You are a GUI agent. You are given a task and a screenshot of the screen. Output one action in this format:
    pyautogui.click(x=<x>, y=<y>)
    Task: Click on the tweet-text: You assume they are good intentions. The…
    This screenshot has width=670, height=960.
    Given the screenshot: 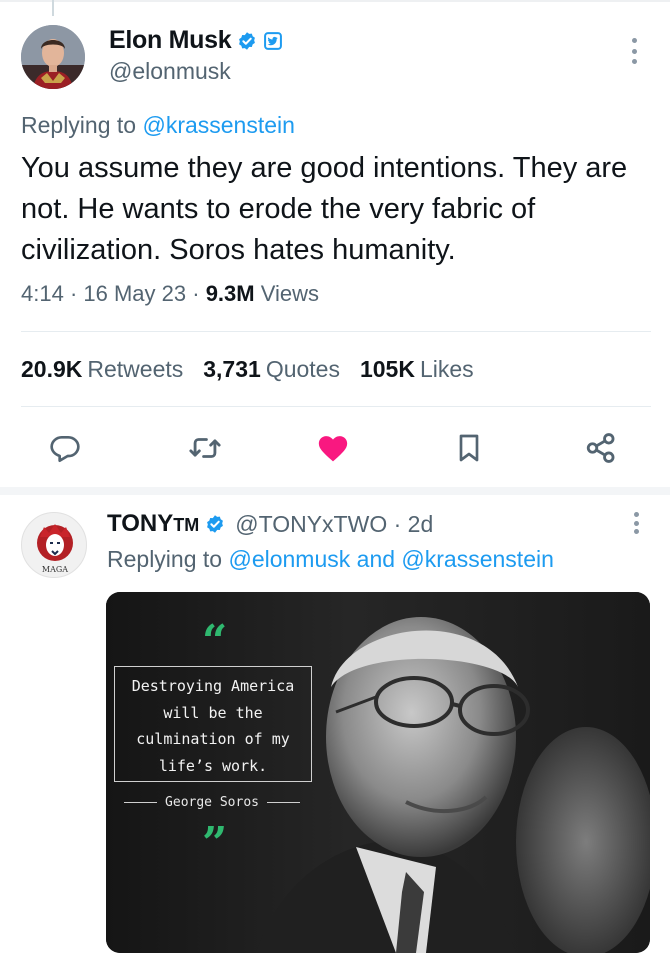 What is the action you would take?
    pyautogui.click(x=324, y=209)
    